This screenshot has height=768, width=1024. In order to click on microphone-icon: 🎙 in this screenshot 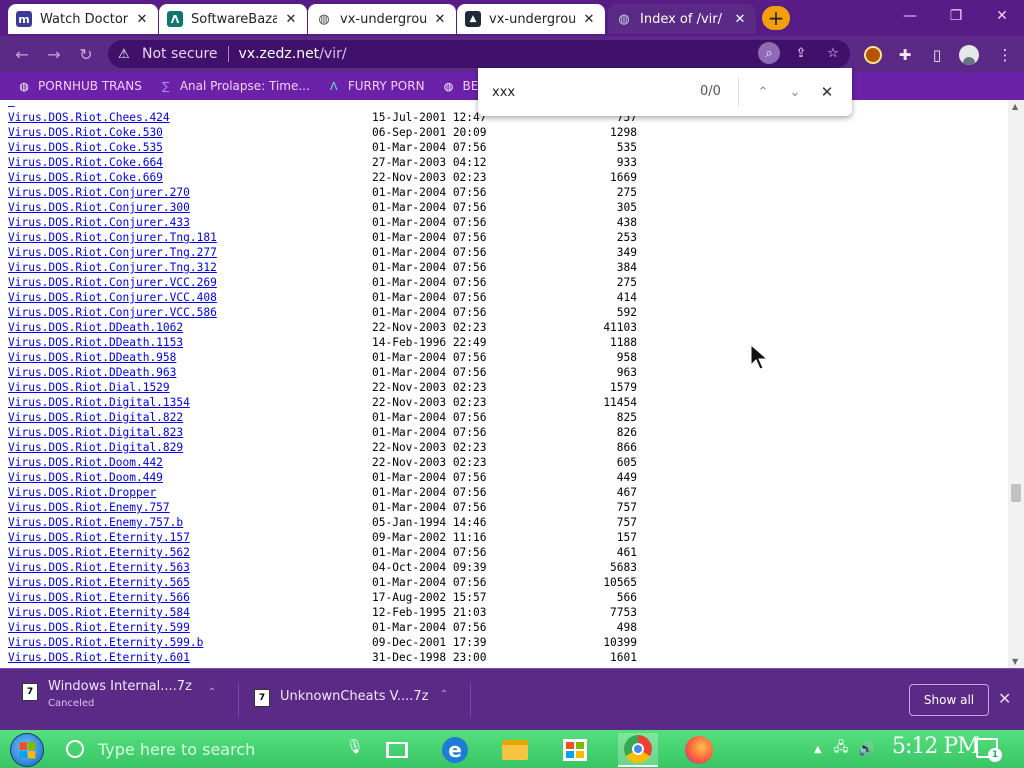, I will do `click(355, 747)`.